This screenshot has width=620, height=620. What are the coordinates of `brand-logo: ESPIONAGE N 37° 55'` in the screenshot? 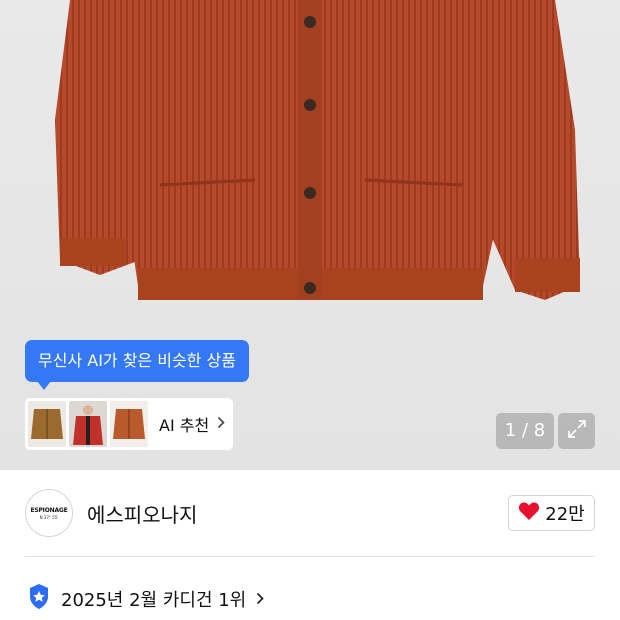 It's located at (49, 513).